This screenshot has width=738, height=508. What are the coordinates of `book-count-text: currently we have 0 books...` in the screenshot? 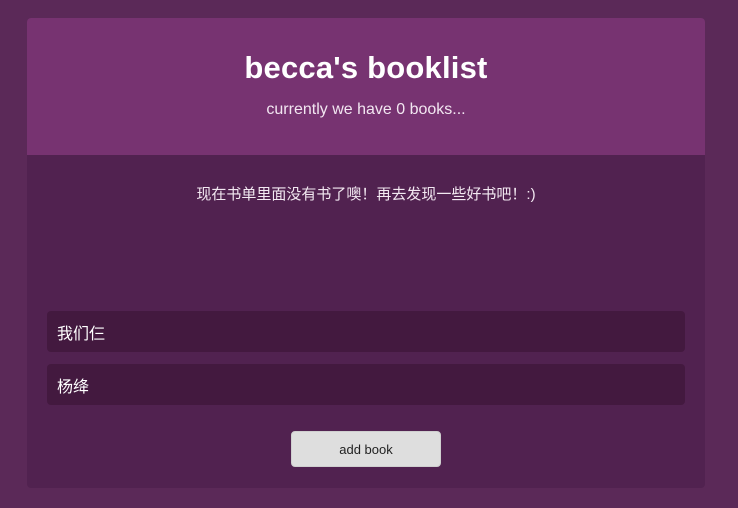 It's located at (366, 109).